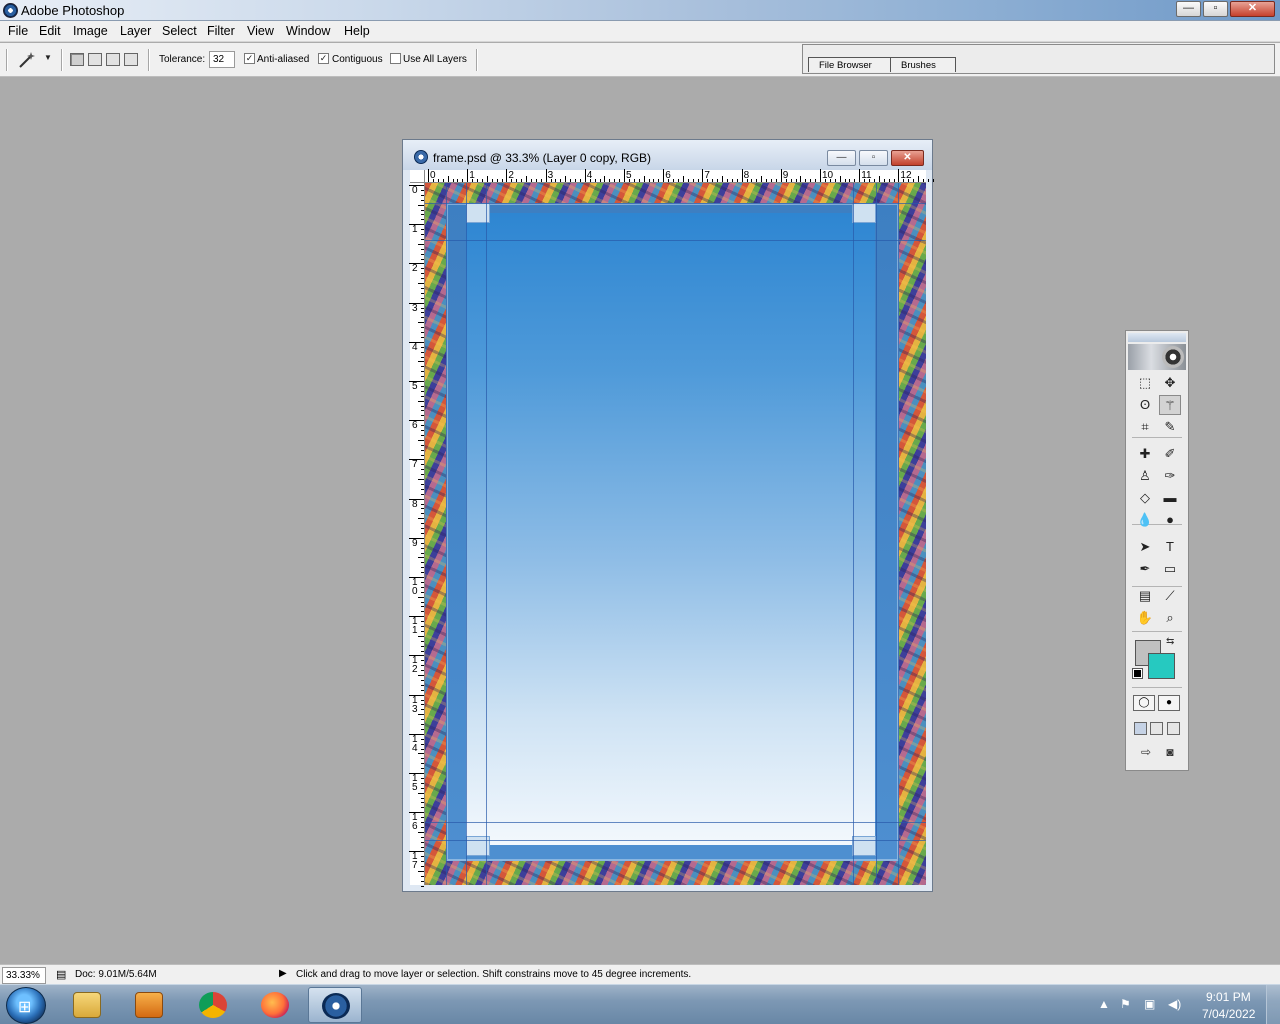 Image resolution: width=1280 pixels, height=1024 pixels. I want to click on menu-file: File, so click(18, 31).